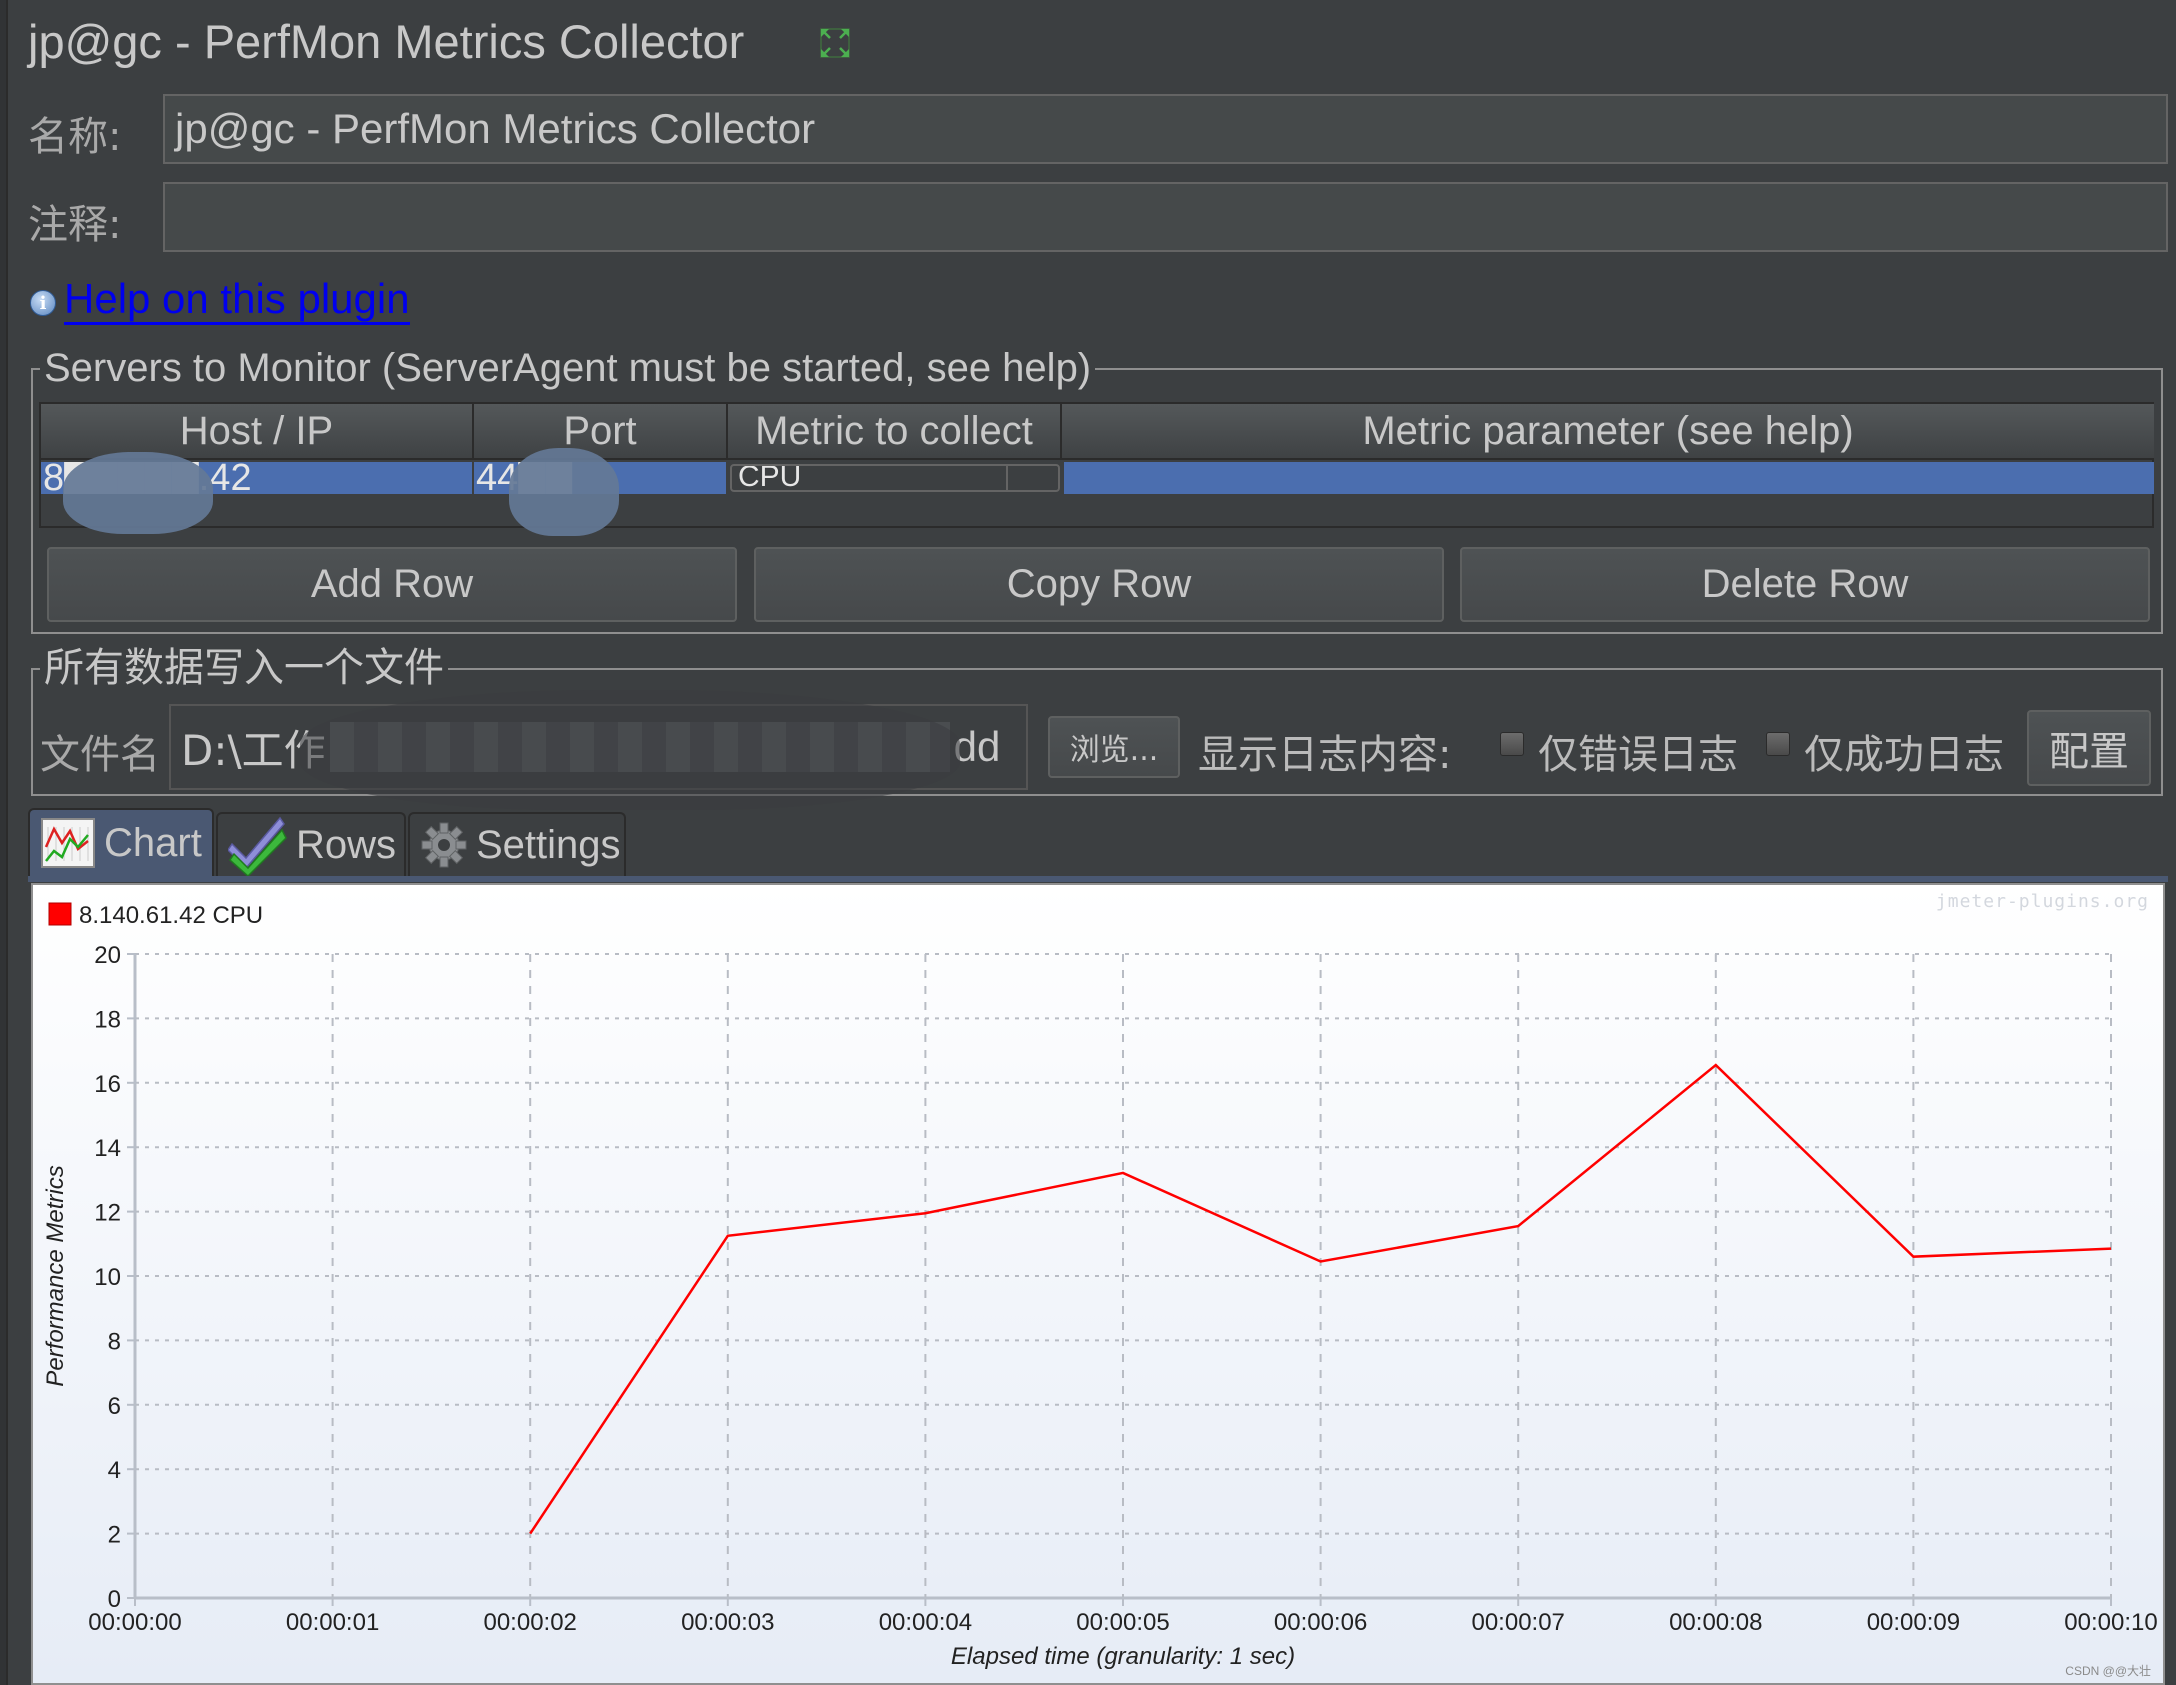 The image size is (2176, 1685). I want to click on x-tick-label: 00:00:04, so click(925, 1622).